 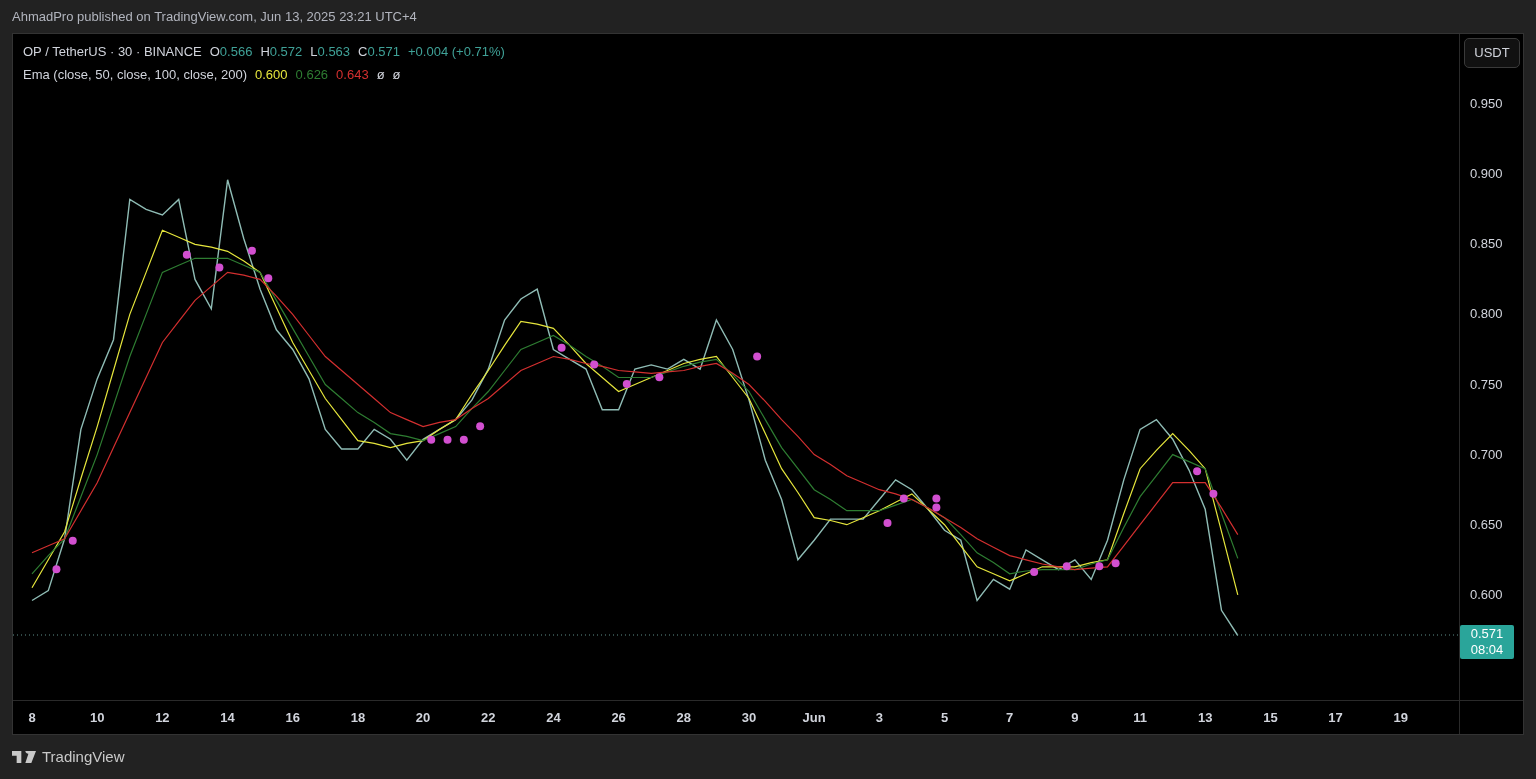 What do you see at coordinates (135, 74) in the screenshot?
I see `indicator-title: Ema (close, 50, close, 100, close, 200)` at bounding box center [135, 74].